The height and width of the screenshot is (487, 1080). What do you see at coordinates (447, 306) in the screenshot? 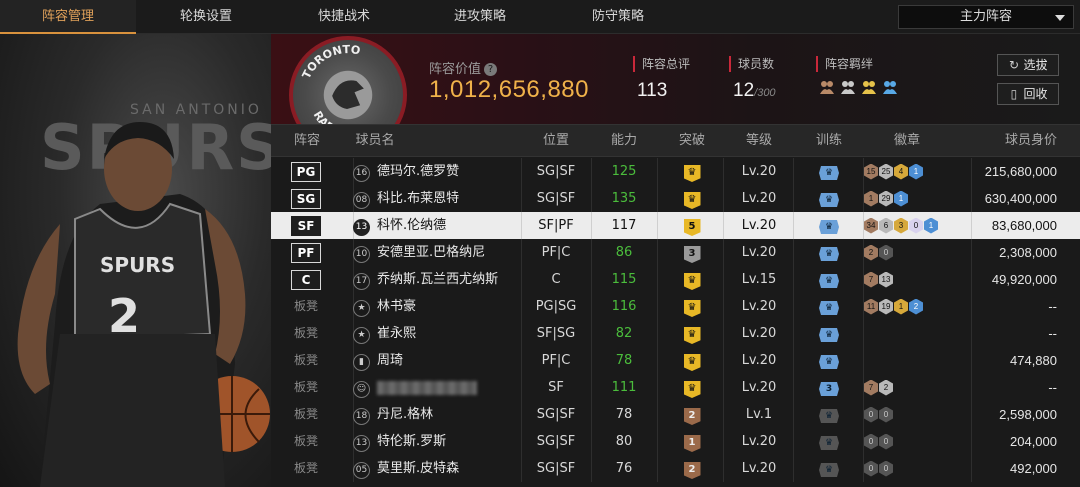
I see `player-name: 林书豪` at bounding box center [447, 306].